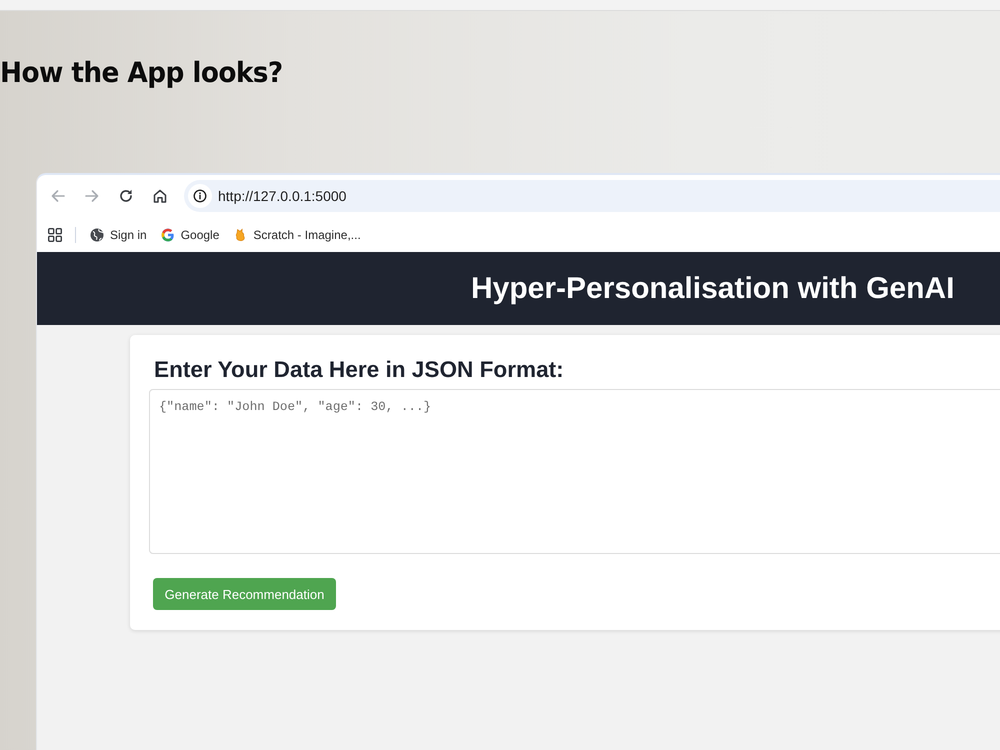 The width and height of the screenshot is (1000, 750). What do you see at coordinates (141, 73) in the screenshot?
I see `slide-title: How the App looks?` at bounding box center [141, 73].